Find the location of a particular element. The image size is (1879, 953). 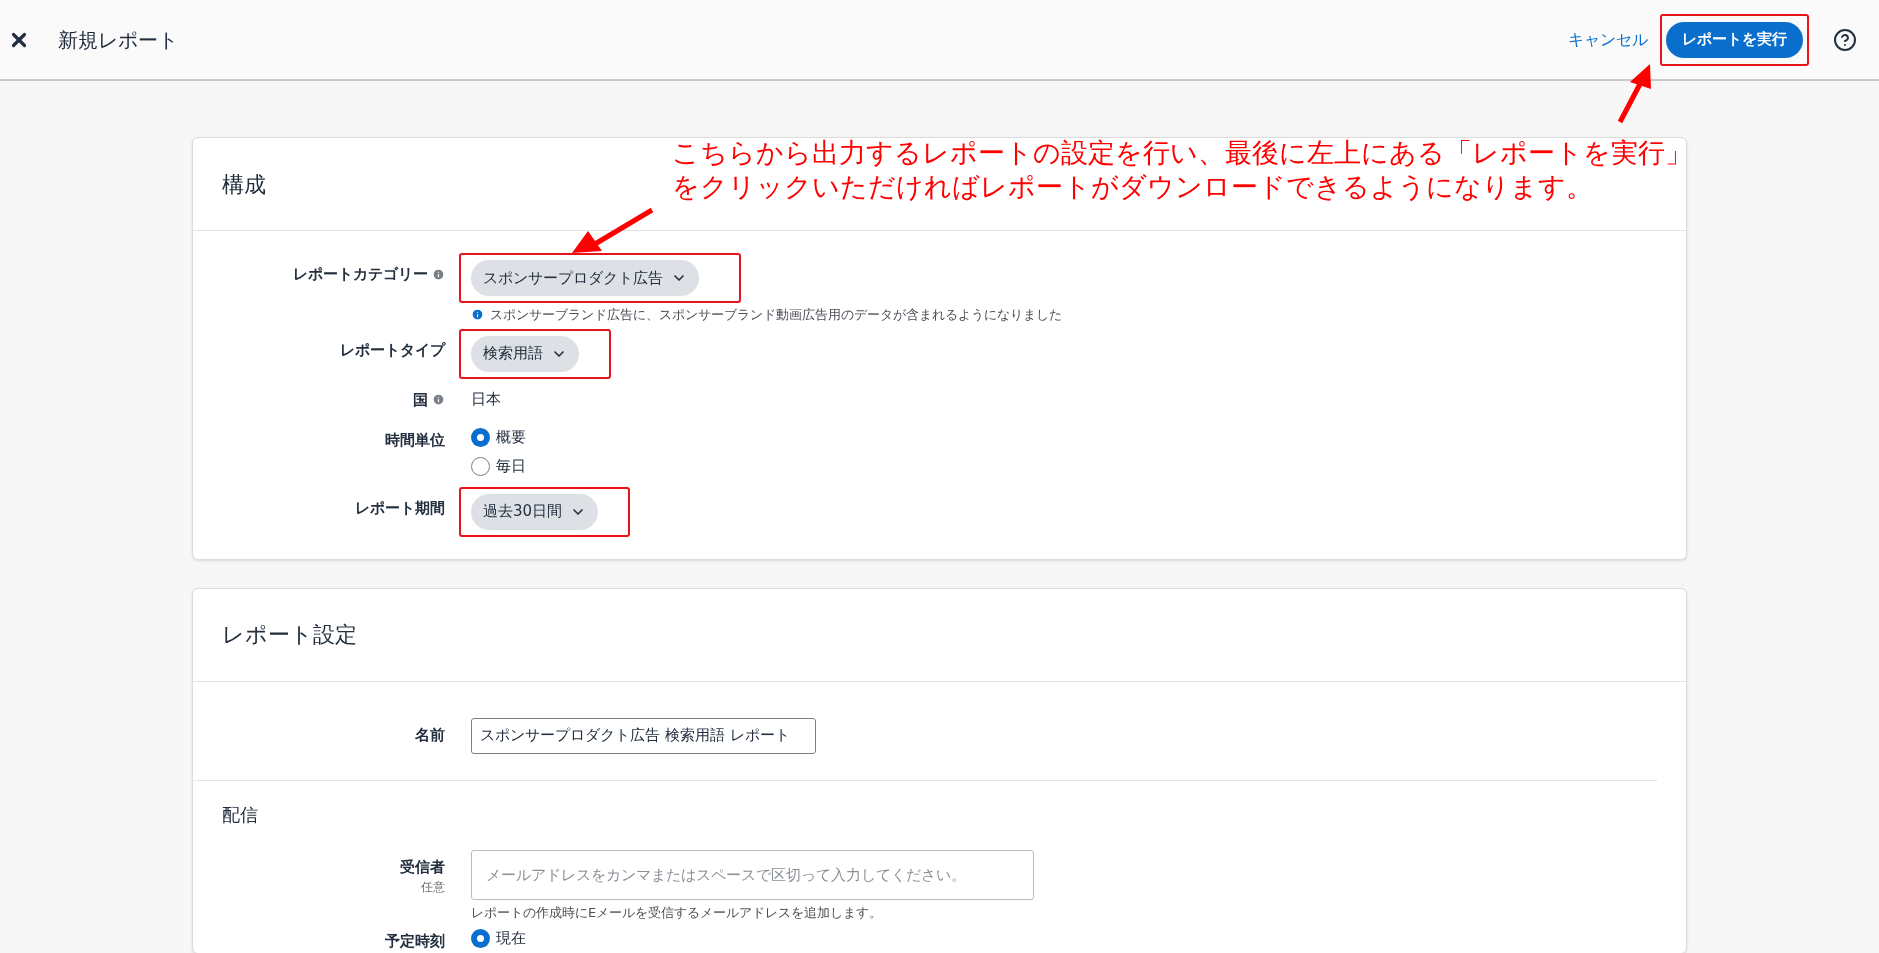

run-report-button: レポートを実行 is located at coordinates (1734, 39).